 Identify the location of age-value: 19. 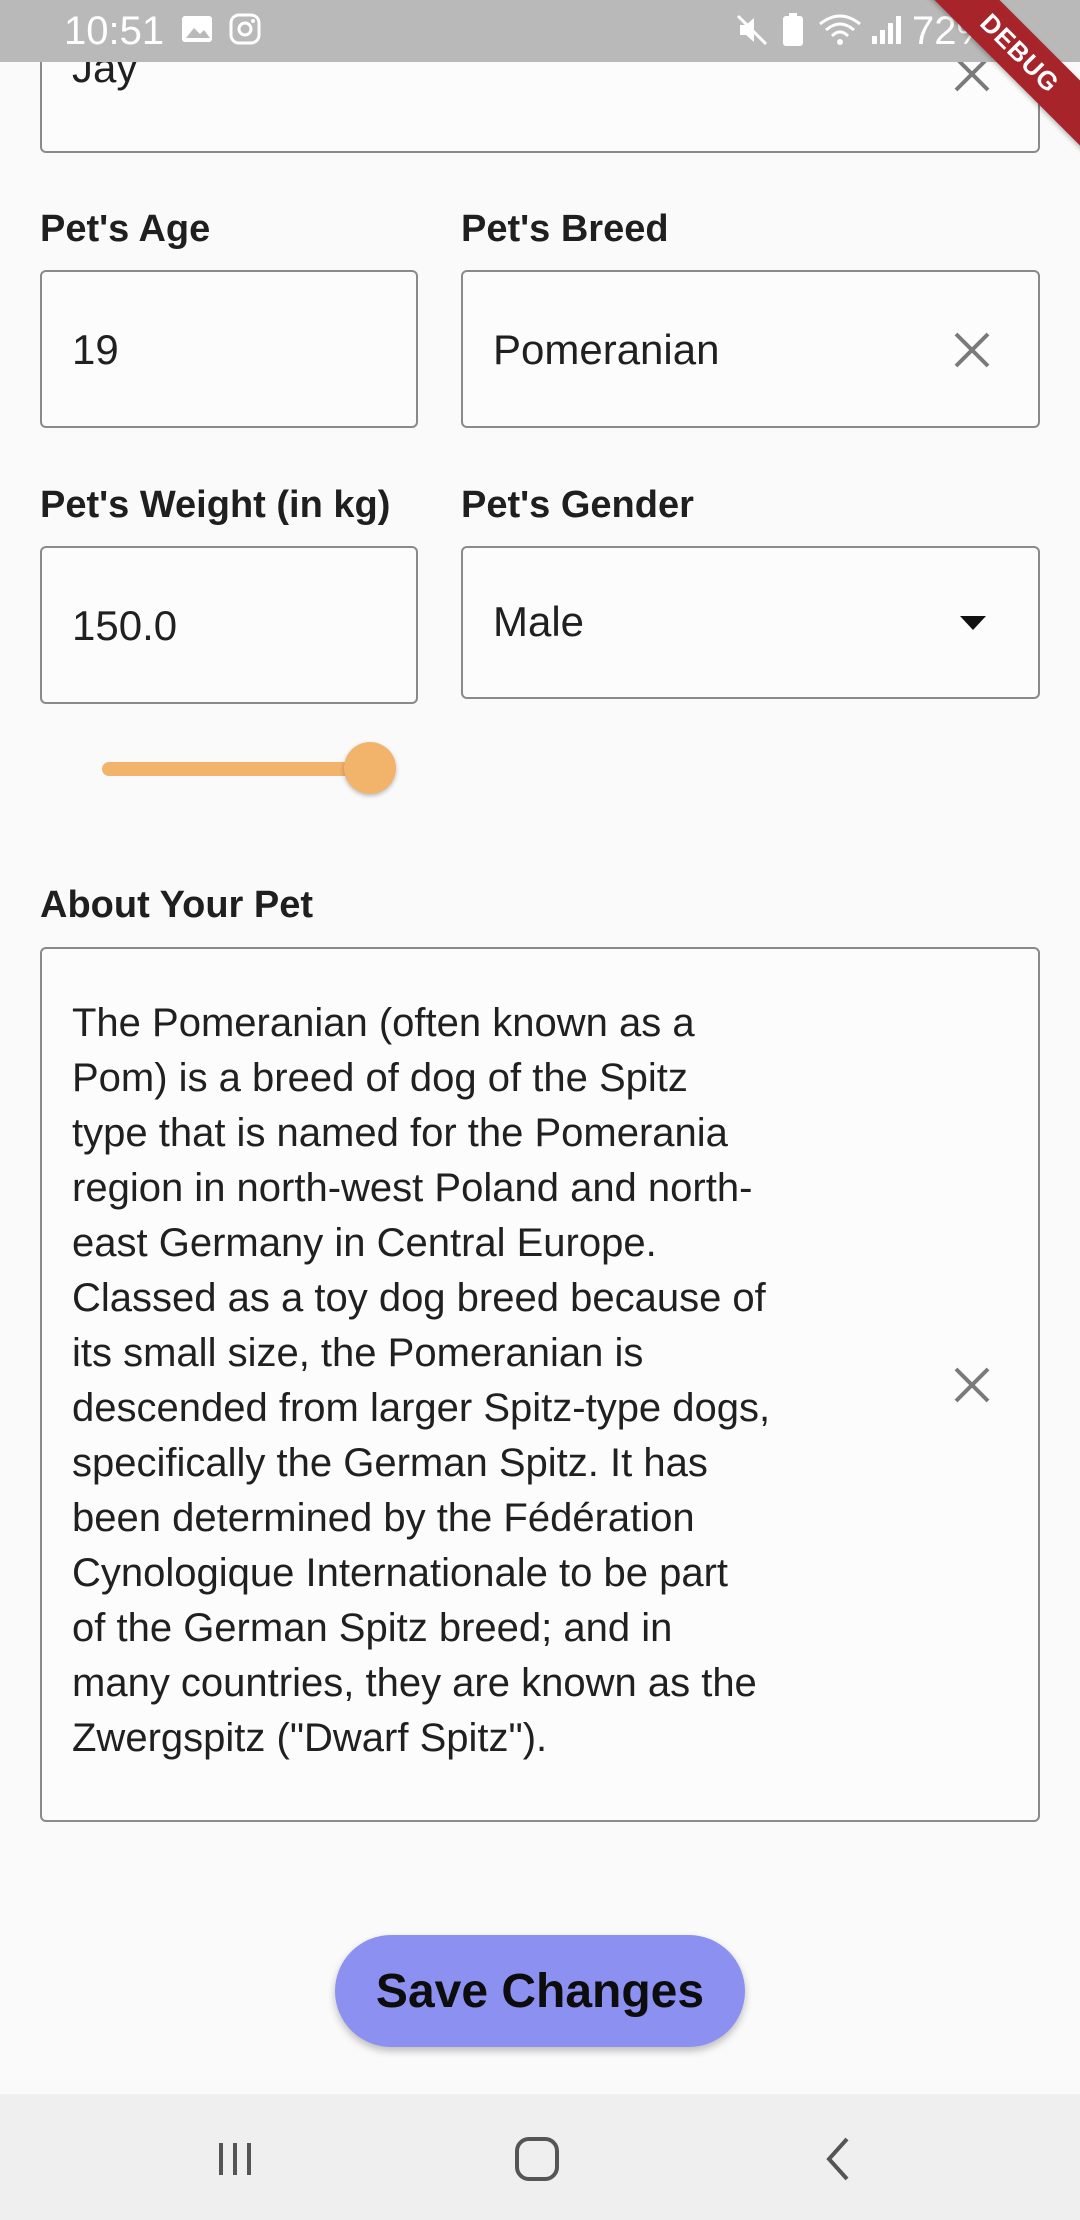
(95, 349).